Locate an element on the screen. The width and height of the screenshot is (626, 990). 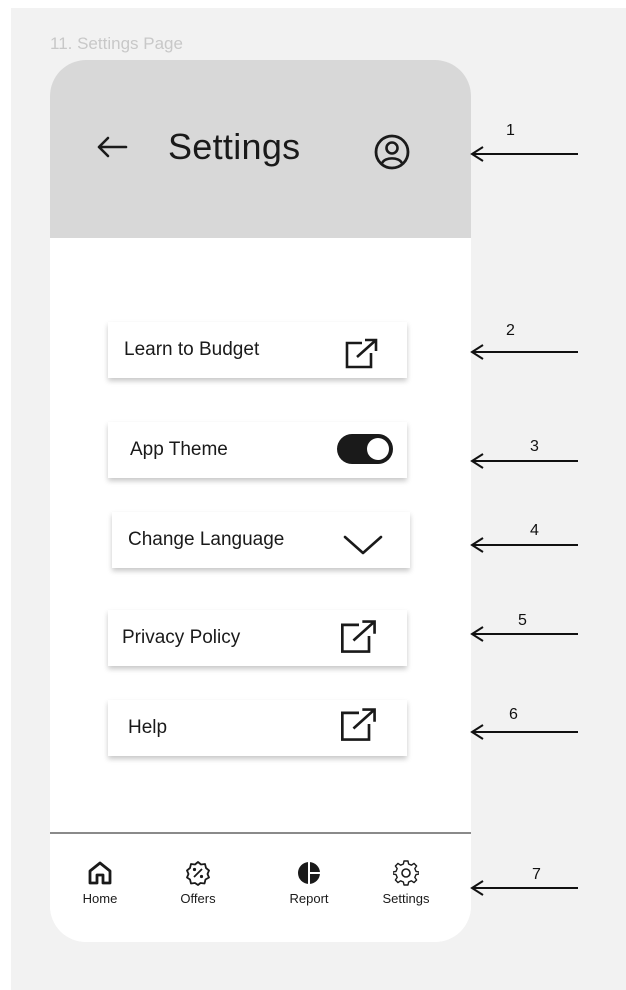
learn-to-budget-item: Learn to Budget is located at coordinates (257, 350).